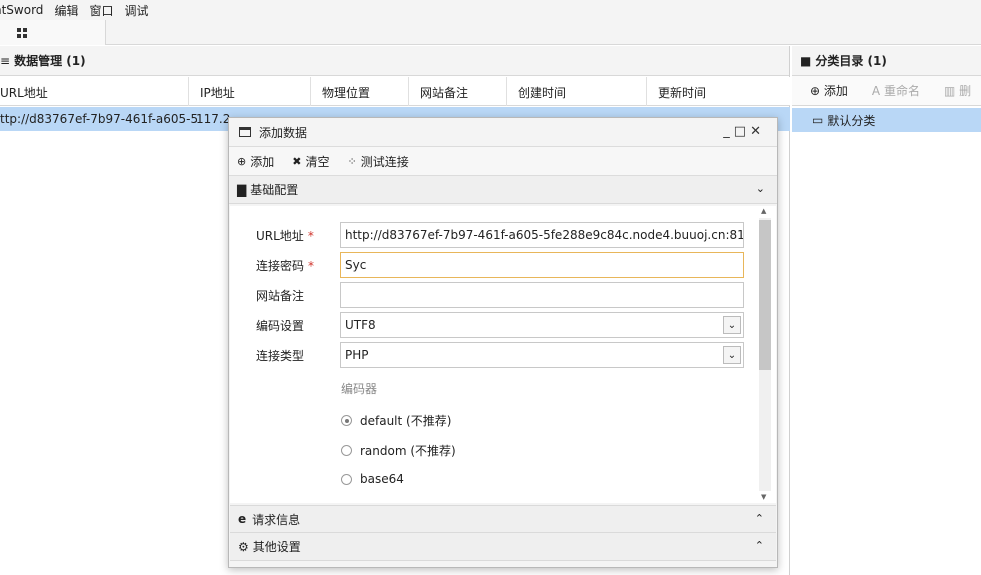 Image resolution: width=981 pixels, height=575 pixels. What do you see at coordinates (280, 296) in the screenshot?
I see `note-label: 网站备注` at bounding box center [280, 296].